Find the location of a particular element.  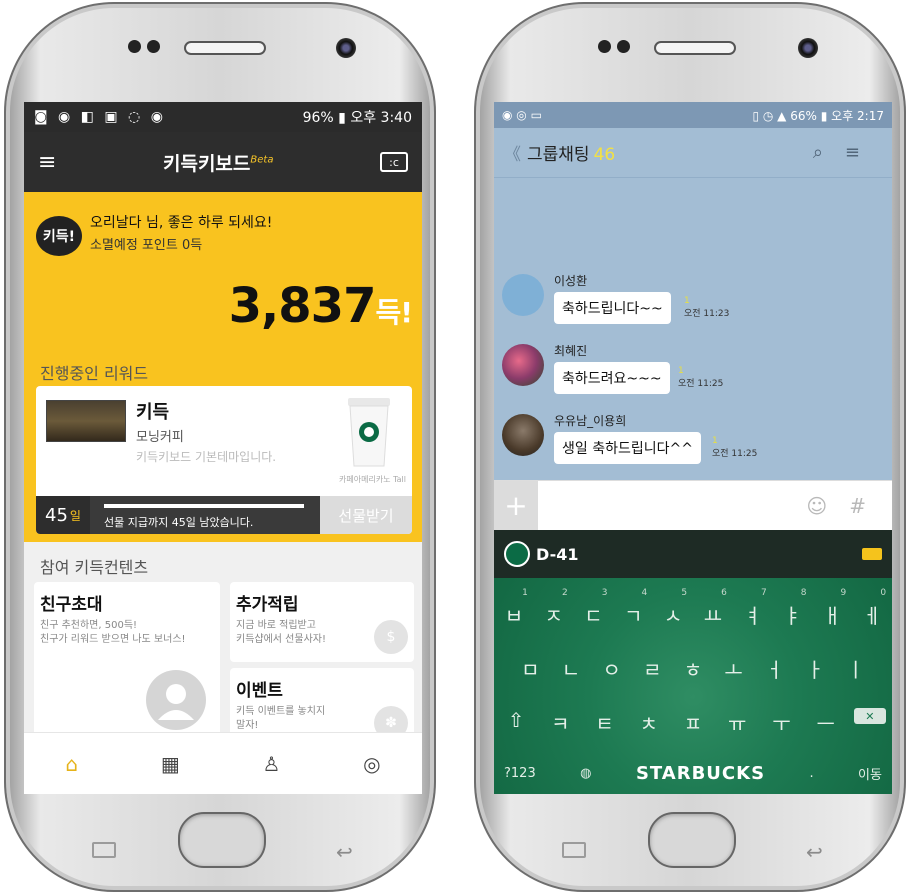

keyboard-row-3: ⇧ ㅋ ㅌ ㅊ ㅍ ㅠ ㅜ ㅡ ✕ is located at coordinates (693, 722).